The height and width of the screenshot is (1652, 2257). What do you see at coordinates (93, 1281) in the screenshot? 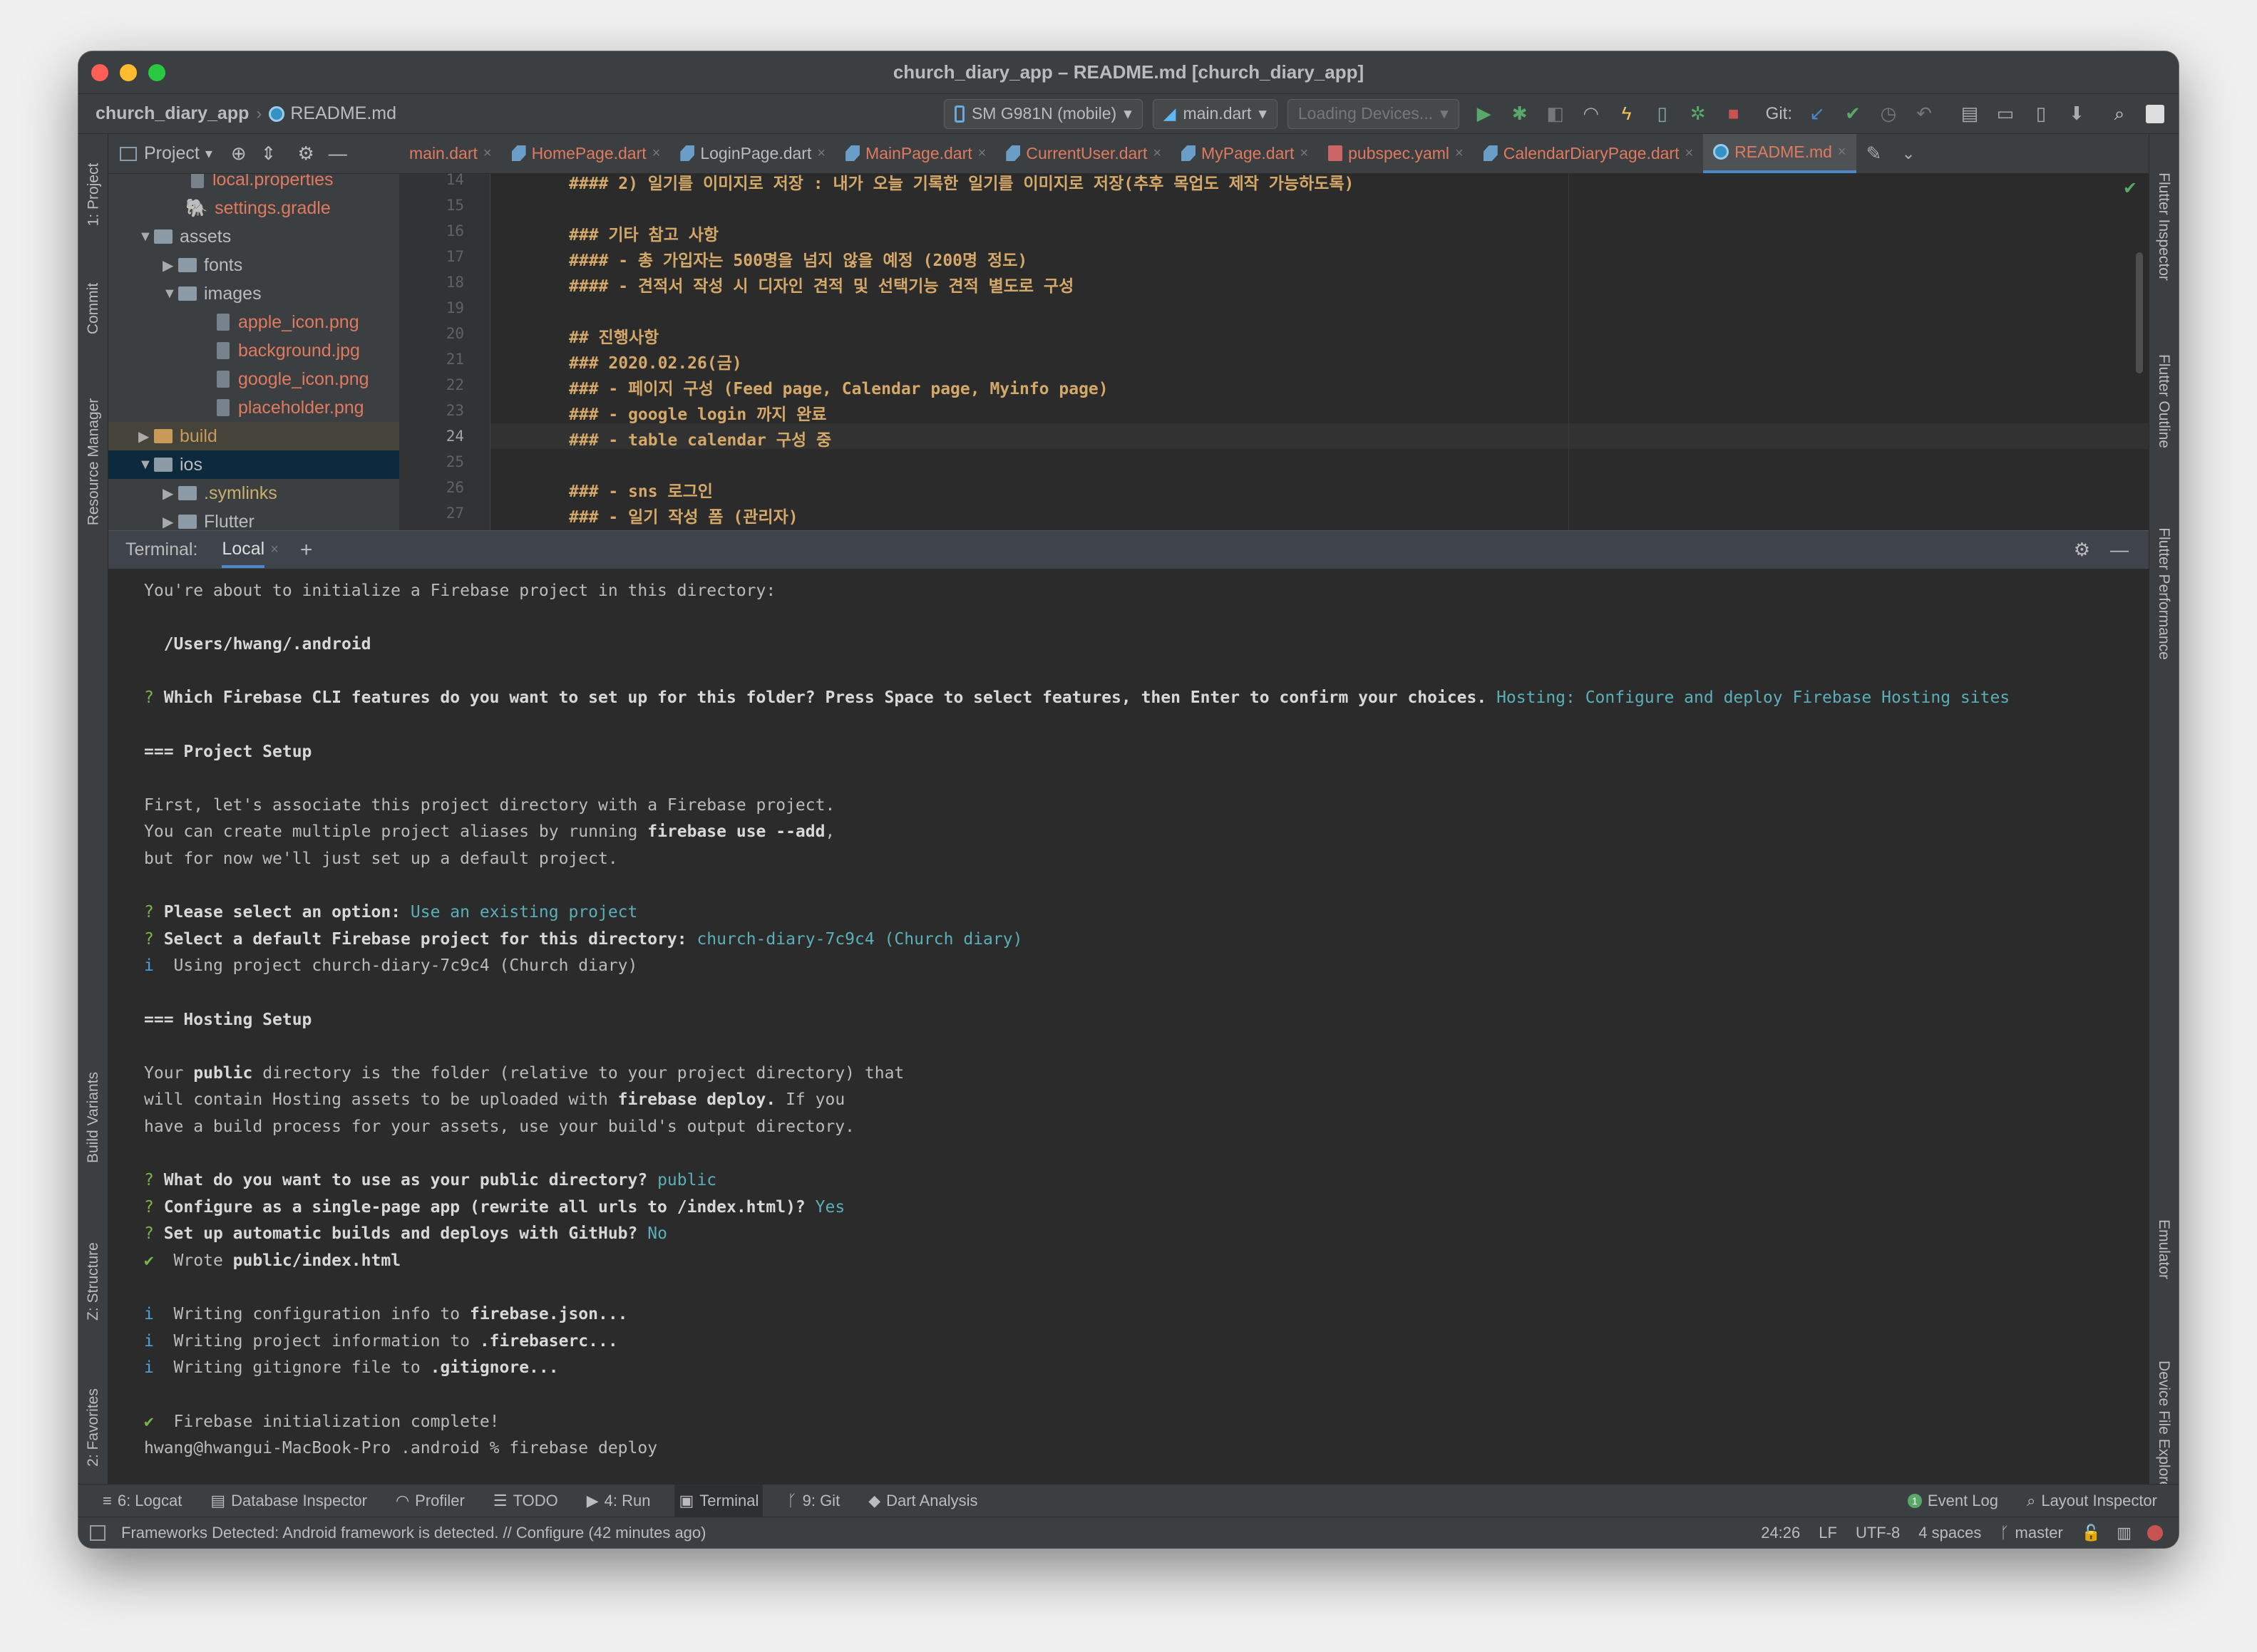
I see `tool-tab-structure: Z: Structure` at bounding box center [93, 1281].